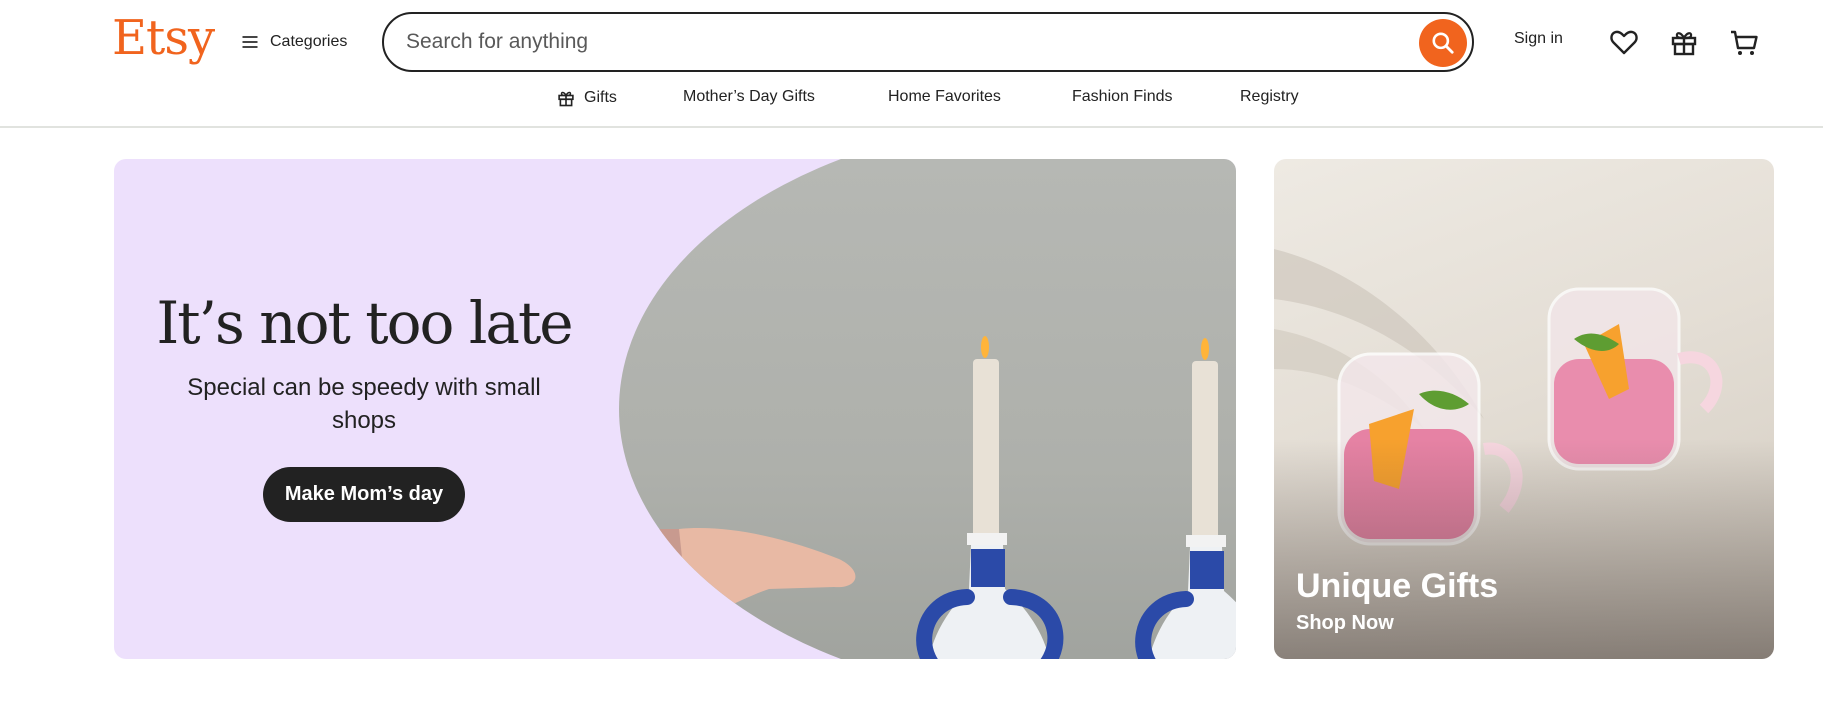  I want to click on cart-button, so click(1744, 42).